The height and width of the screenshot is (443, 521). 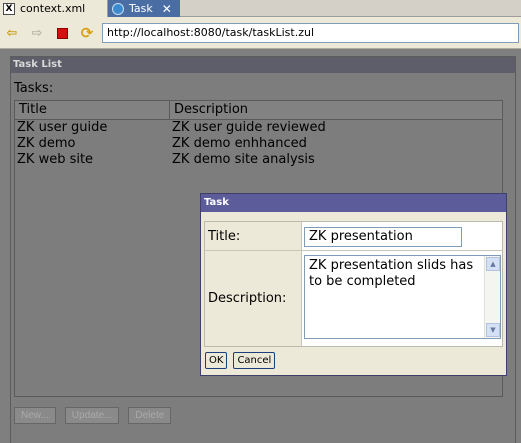 I want to click on dialog-buttons: OK Cancel, so click(x=240, y=360).